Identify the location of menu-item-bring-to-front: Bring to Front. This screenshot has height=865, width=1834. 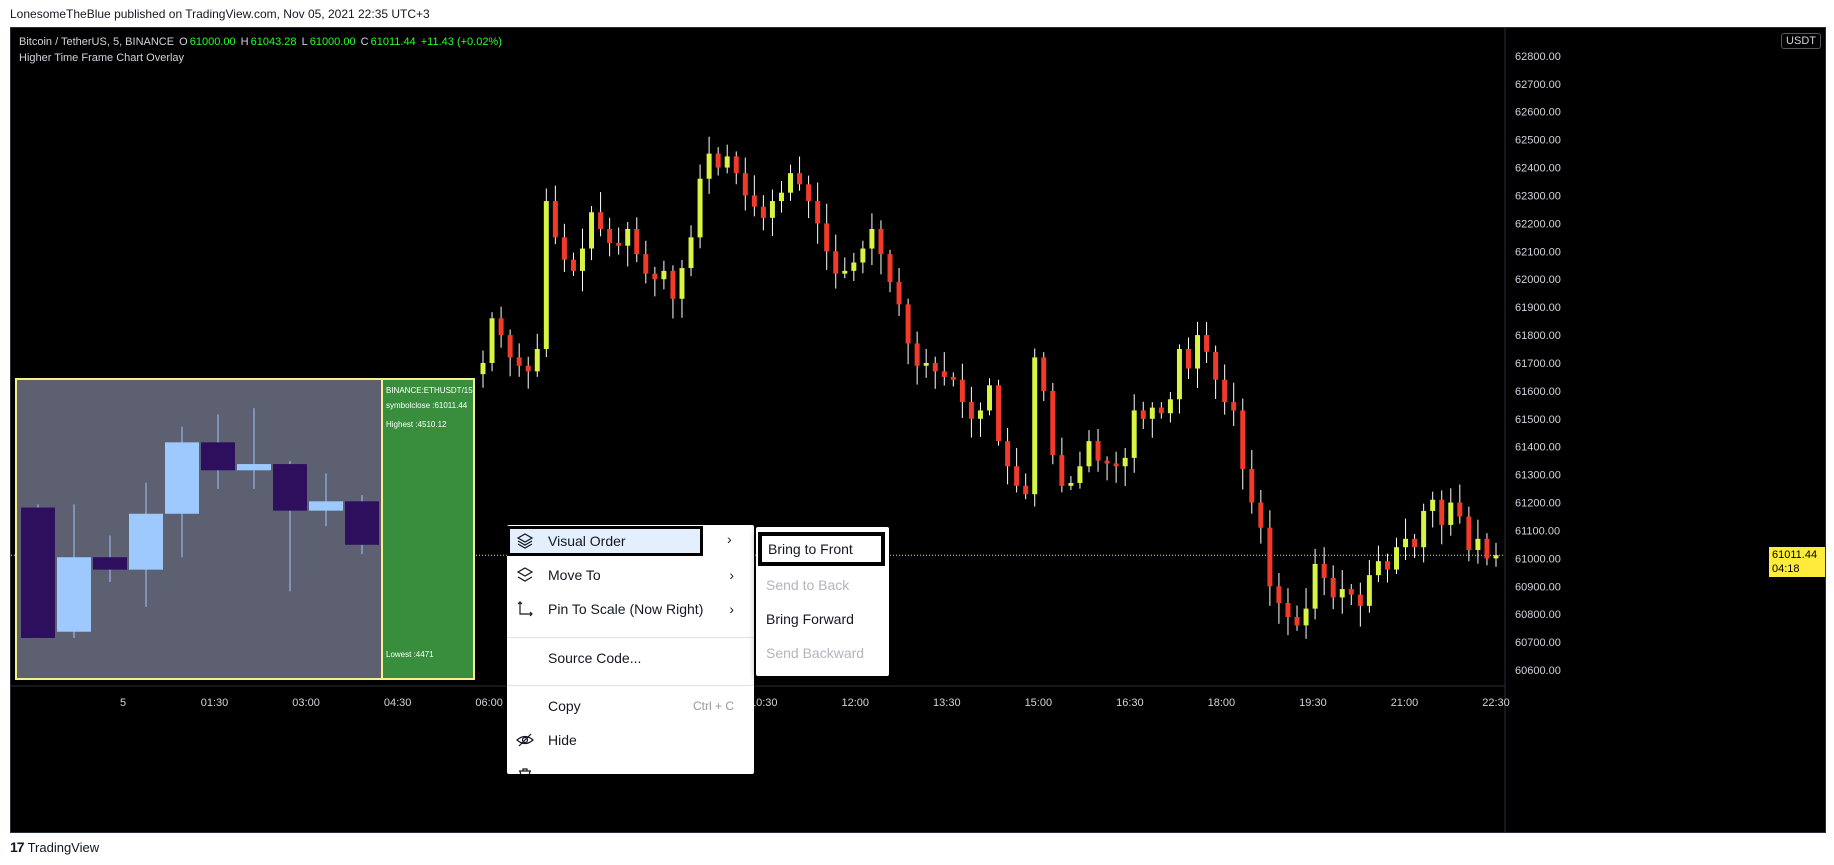
(821, 549).